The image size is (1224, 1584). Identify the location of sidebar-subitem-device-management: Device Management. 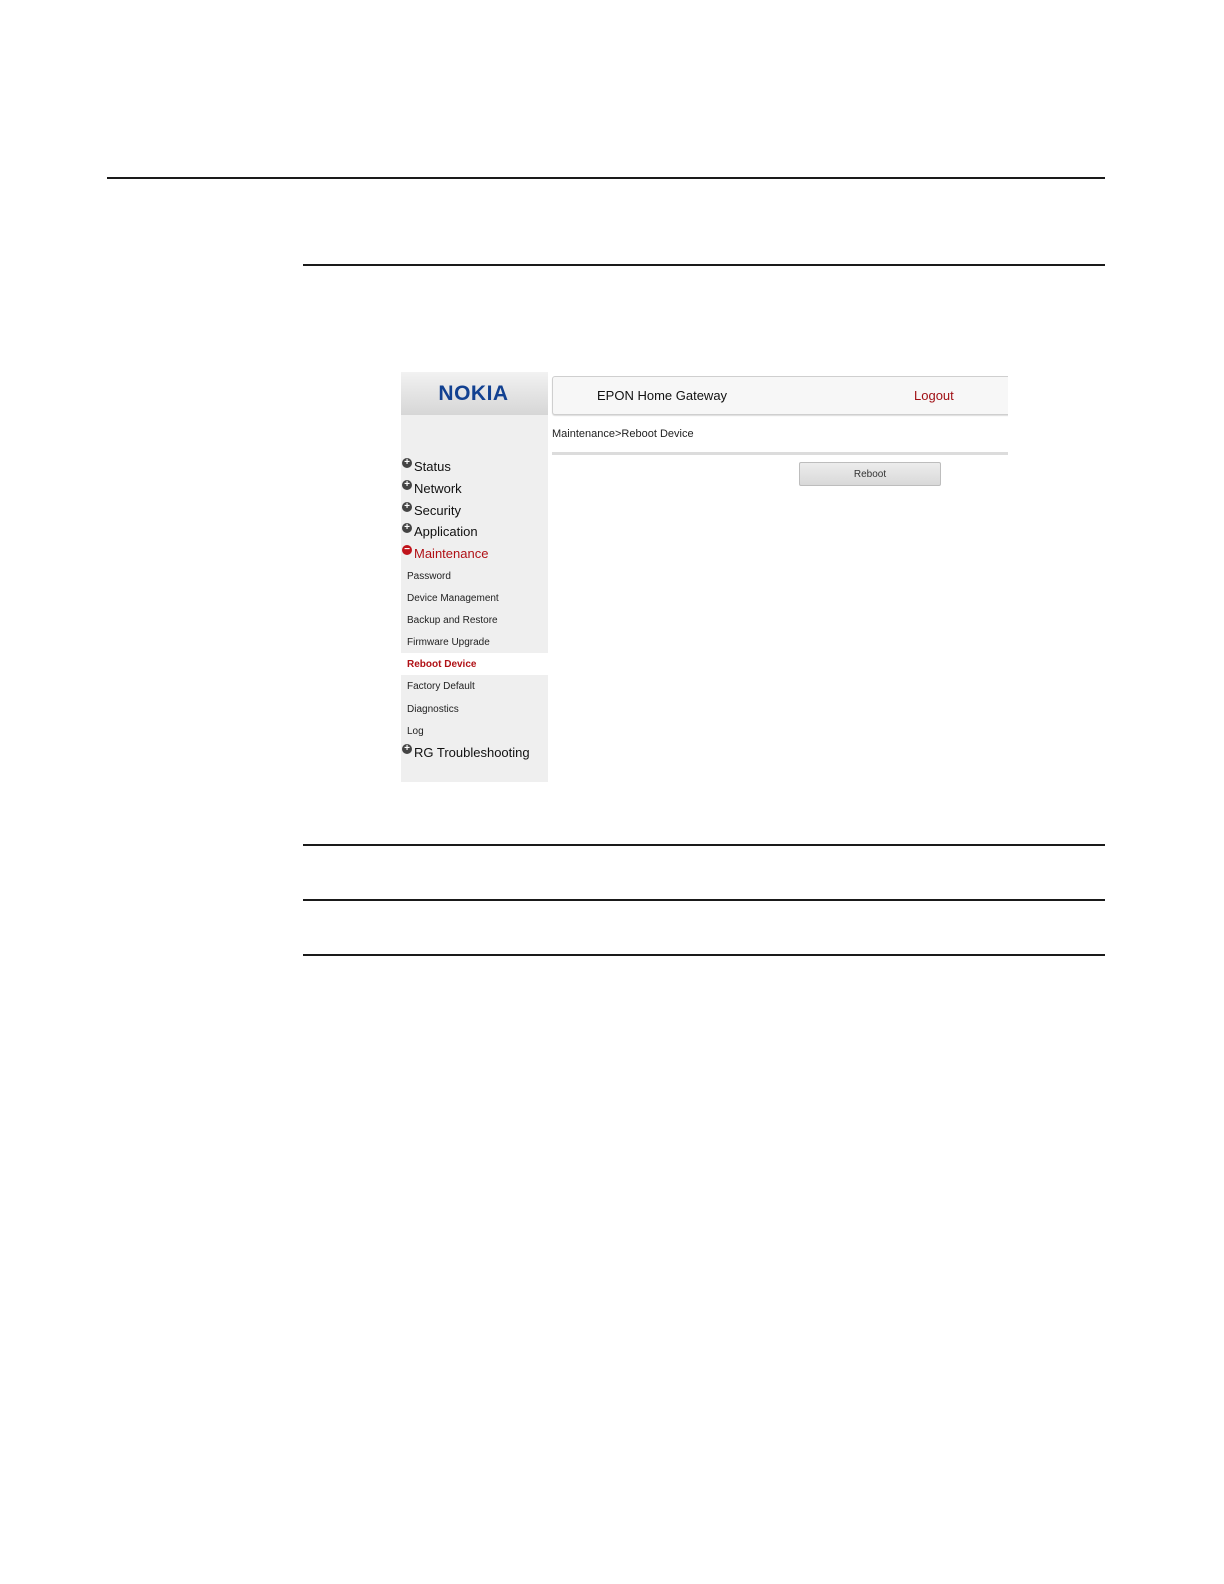
(474, 598).